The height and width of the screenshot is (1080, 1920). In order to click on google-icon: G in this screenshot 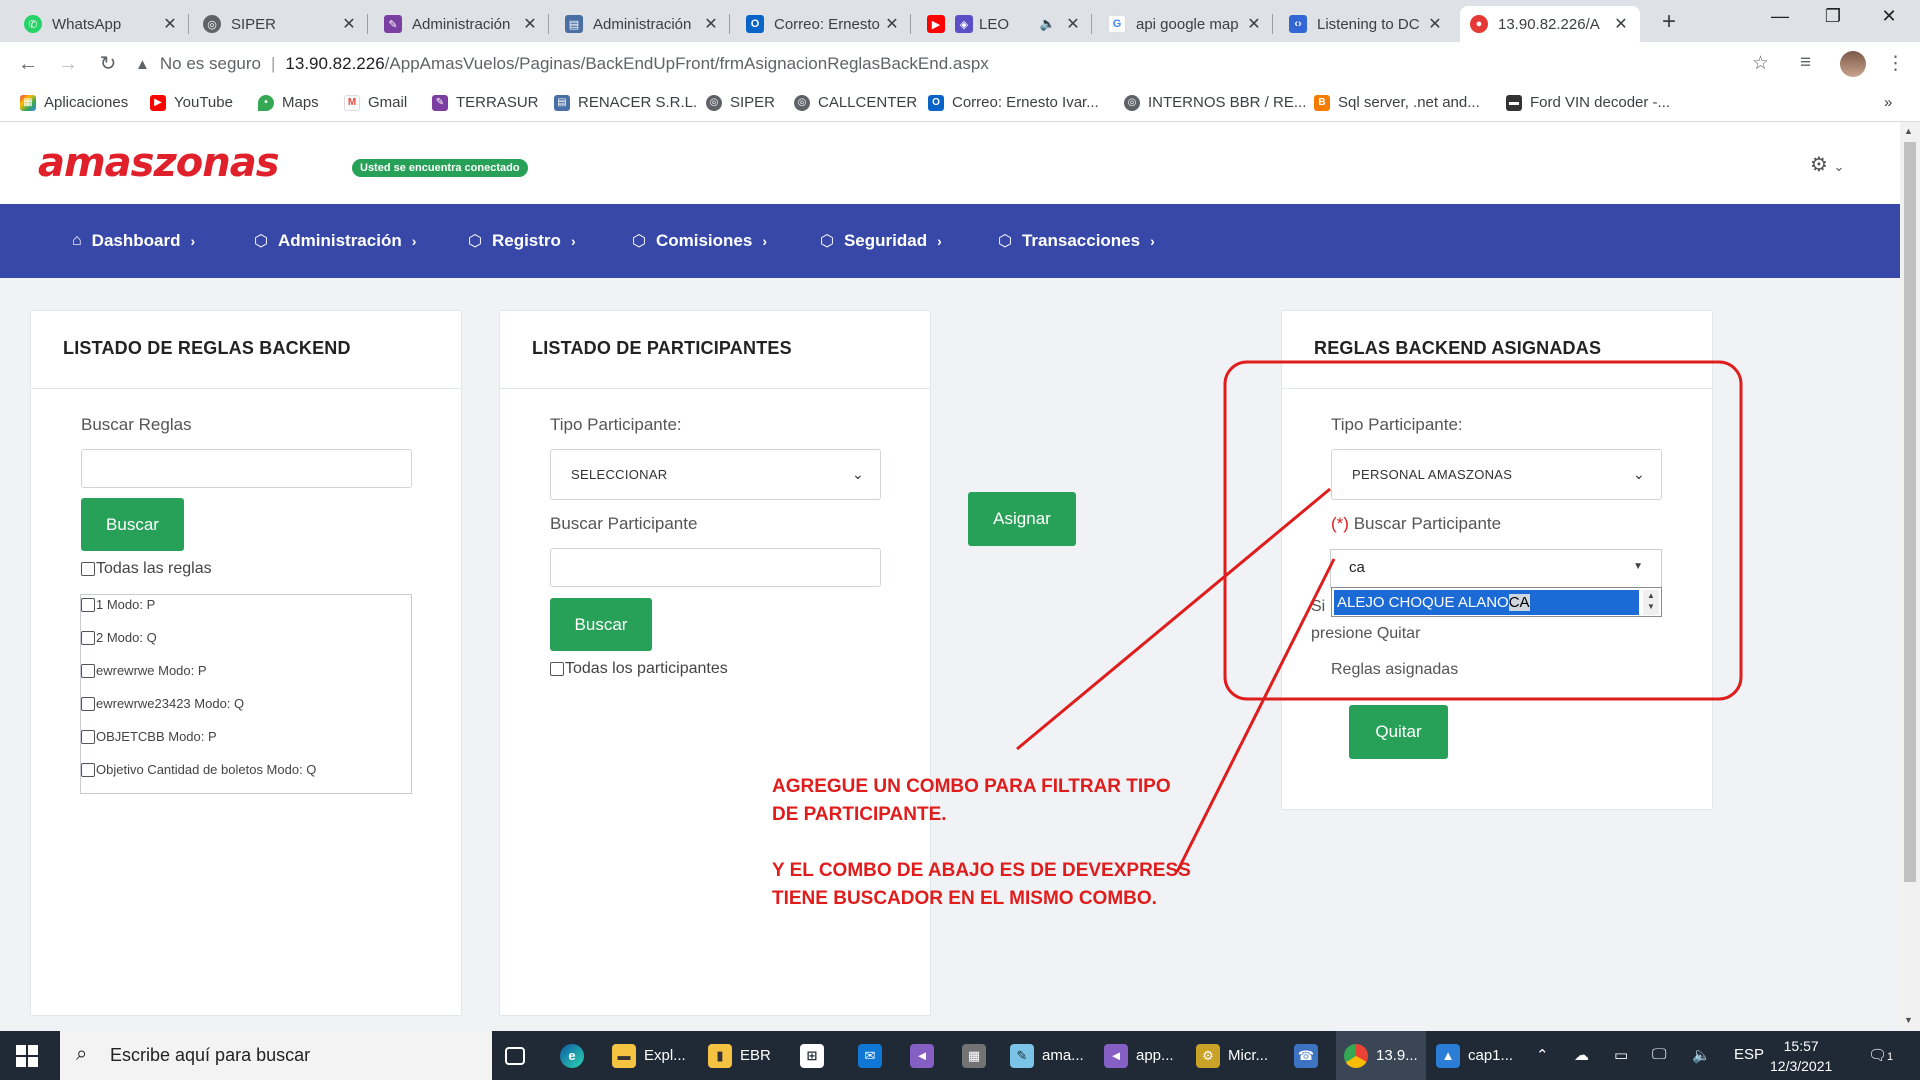, I will do `click(1117, 24)`.